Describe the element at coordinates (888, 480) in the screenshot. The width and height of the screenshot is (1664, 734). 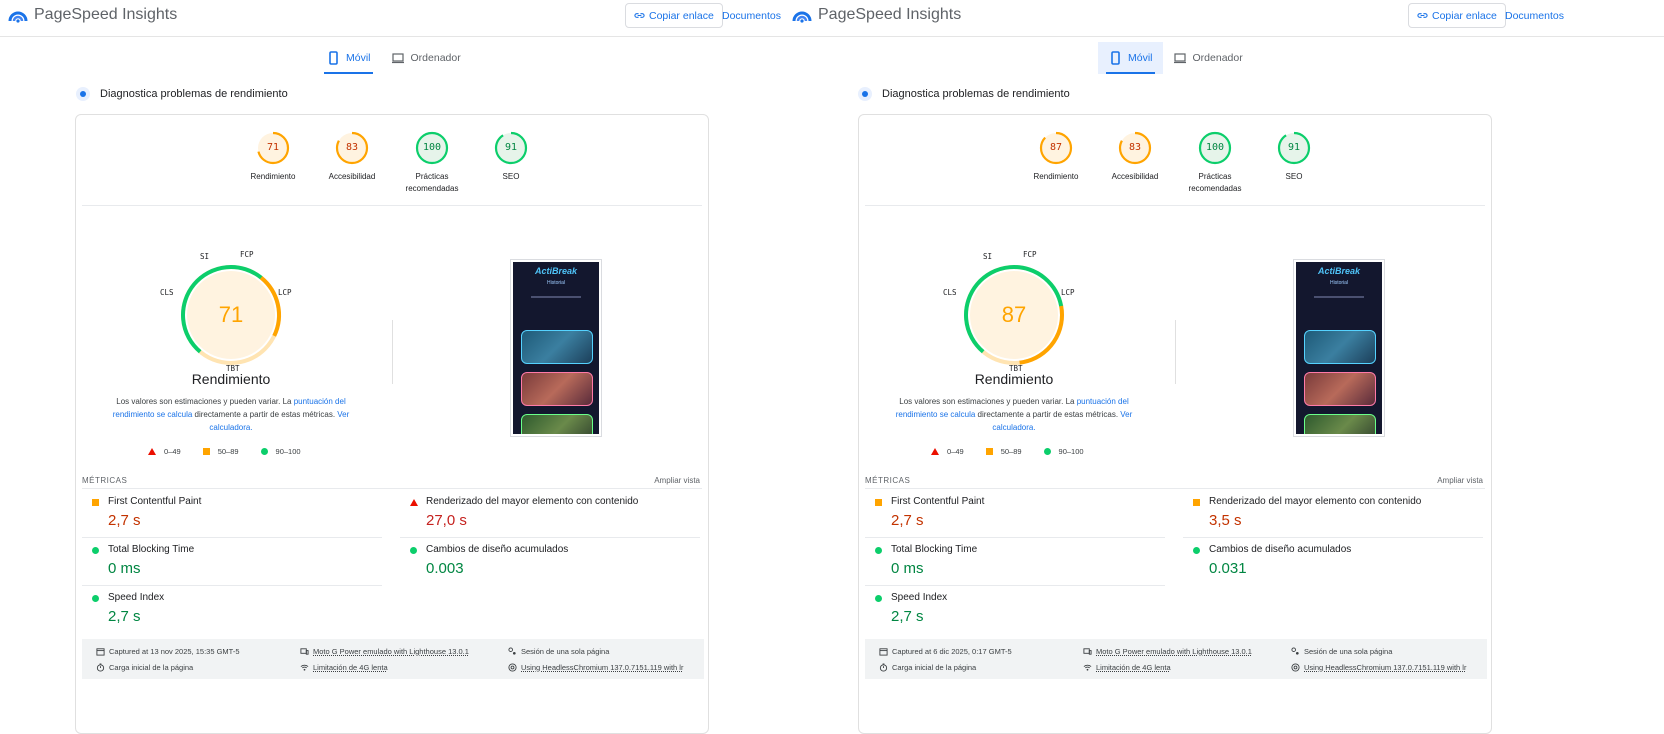
I see `metrics-title: MÉTRICAS` at that location.